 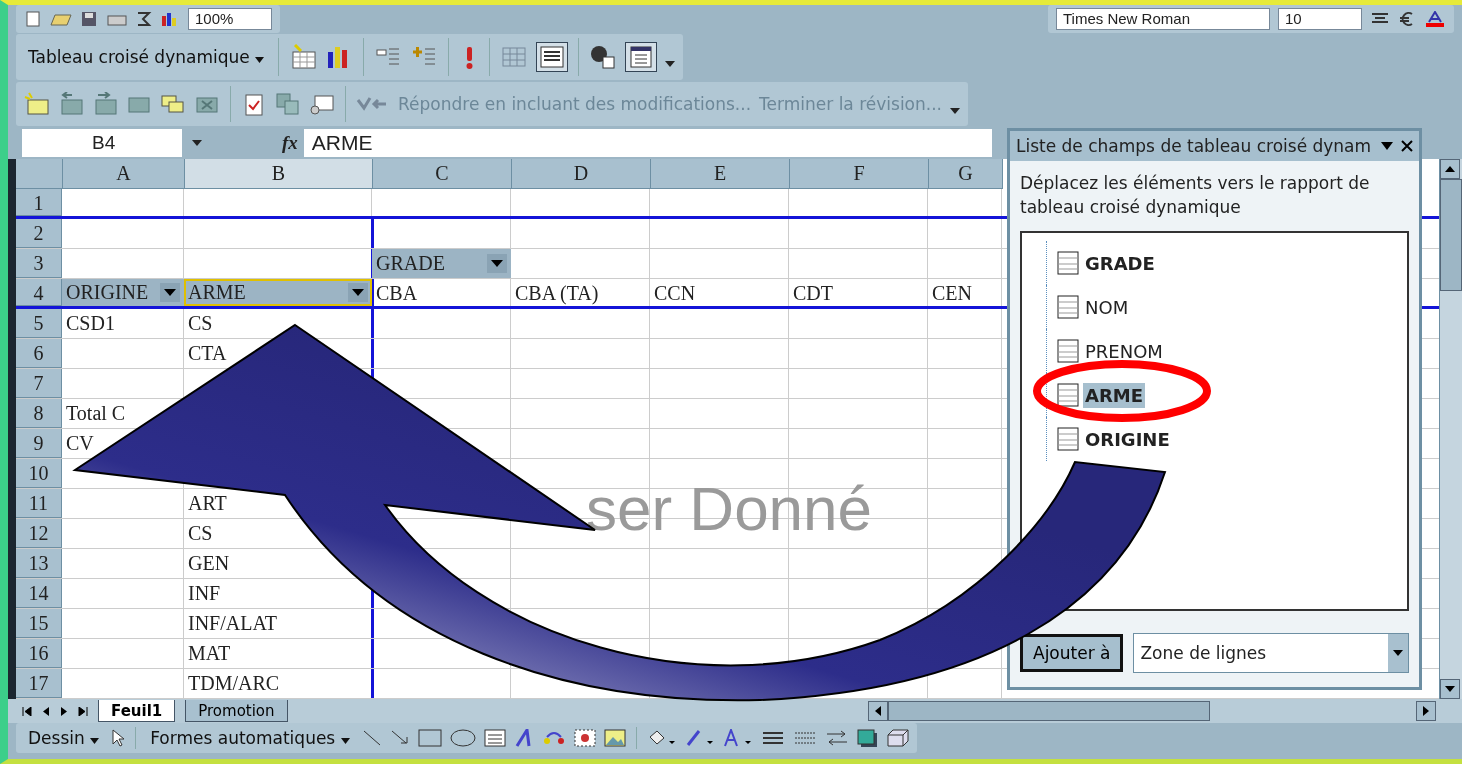 I want to click on row-header: 6, so click(x=39, y=353).